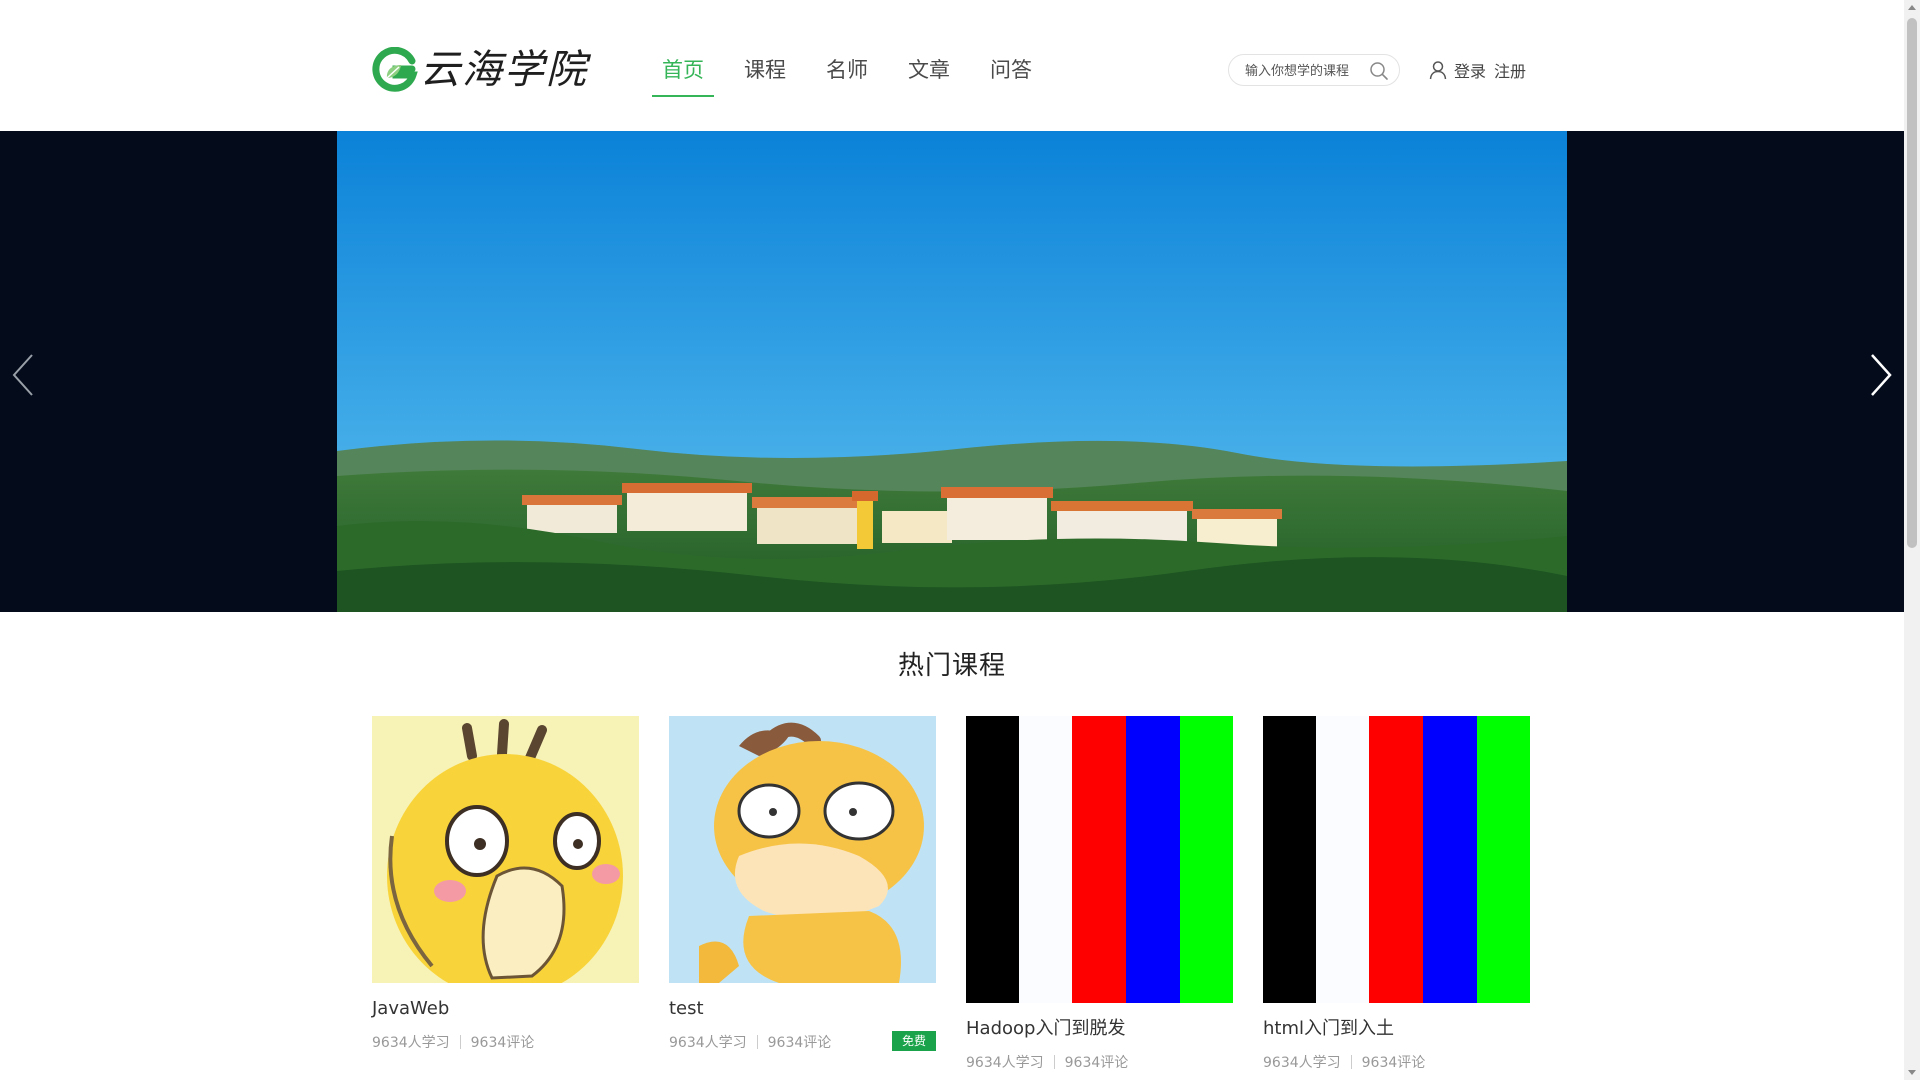  What do you see at coordinates (24, 375) in the screenshot?
I see `carousel-prev-arrow` at bounding box center [24, 375].